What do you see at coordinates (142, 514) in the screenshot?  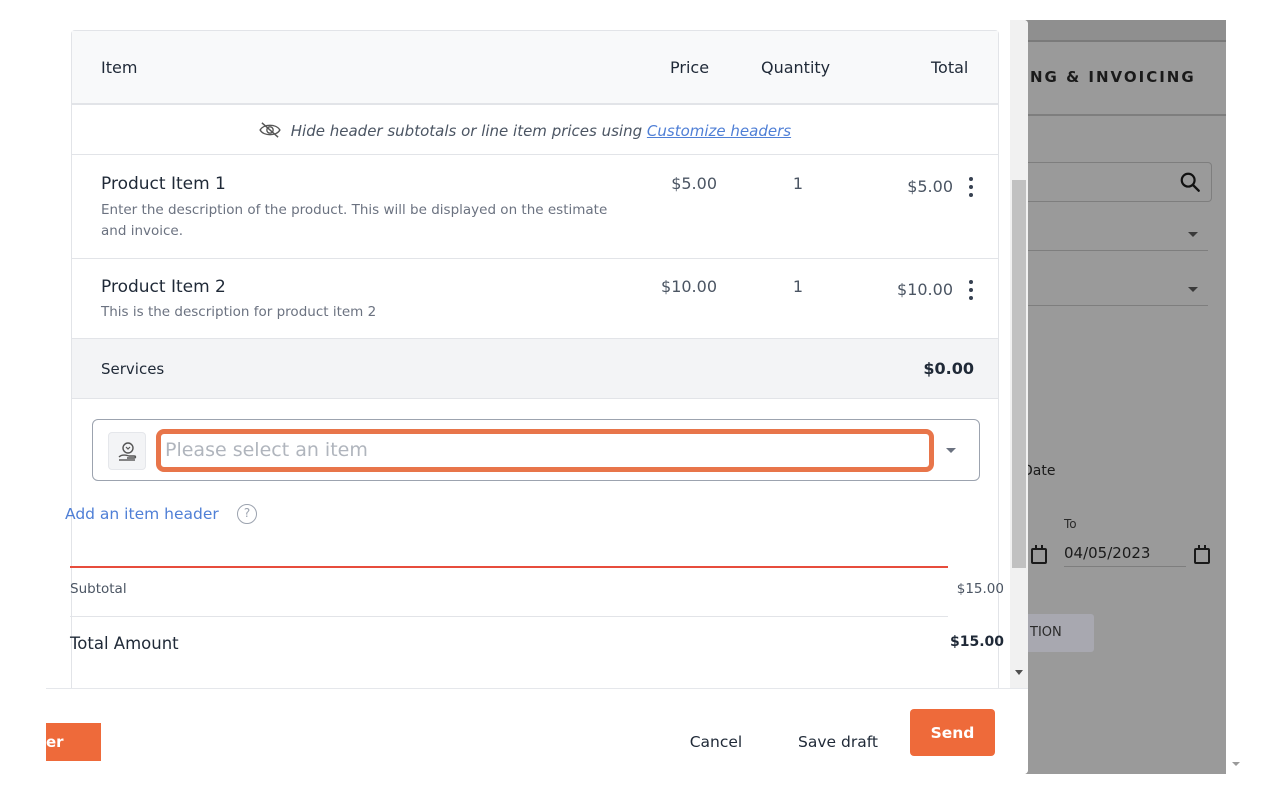 I see `add-item-header-link: Add an item header` at bounding box center [142, 514].